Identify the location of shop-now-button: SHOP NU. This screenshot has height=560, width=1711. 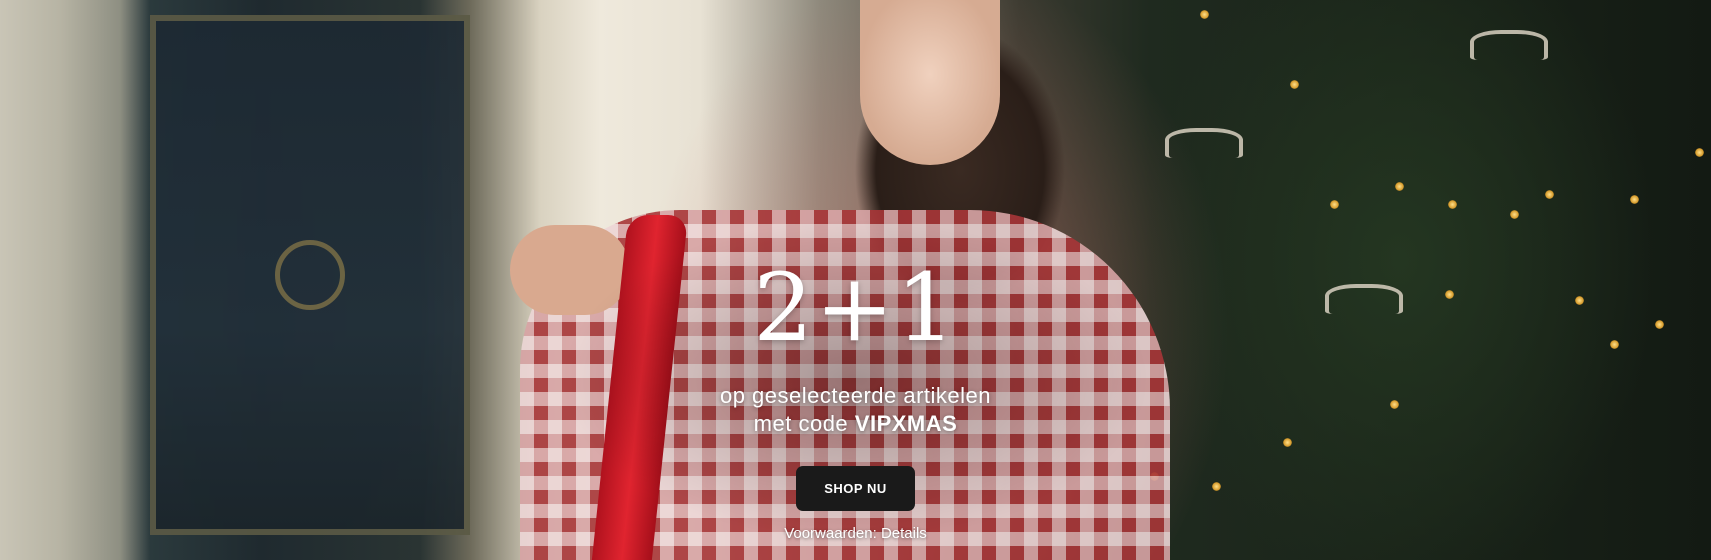
(855, 488).